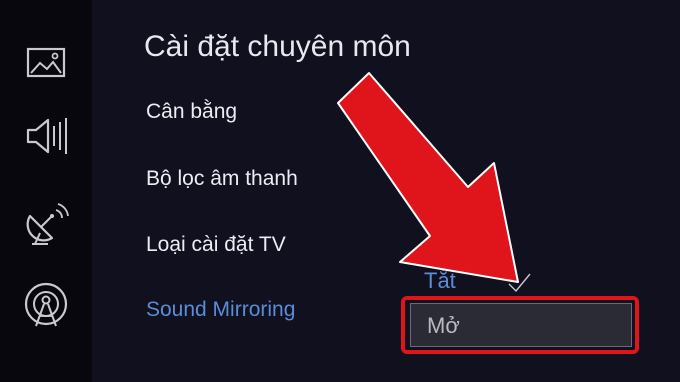 Image resolution: width=680 pixels, height=382 pixels. What do you see at coordinates (46, 224) in the screenshot?
I see `broadcast-icon` at bounding box center [46, 224].